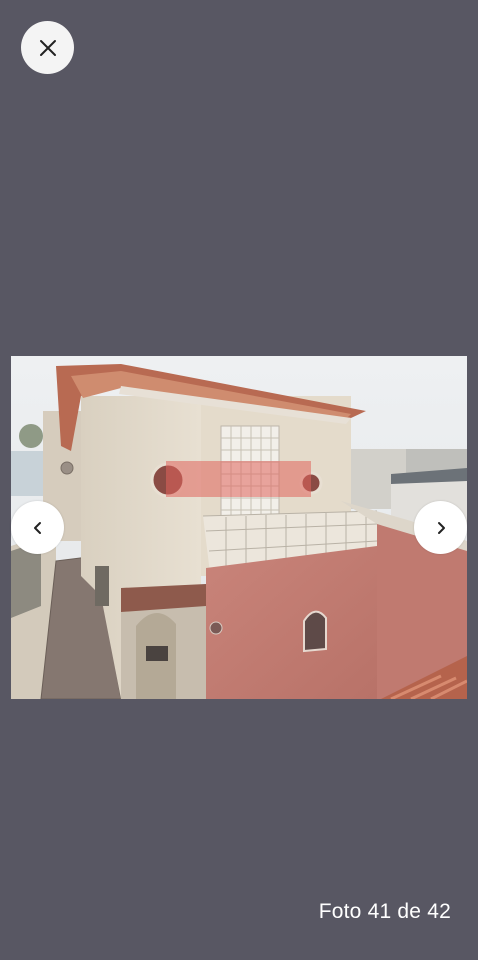 Image resolution: width=478 pixels, height=960 pixels. What do you see at coordinates (409, 911) in the screenshot?
I see `counter-separator: de` at bounding box center [409, 911].